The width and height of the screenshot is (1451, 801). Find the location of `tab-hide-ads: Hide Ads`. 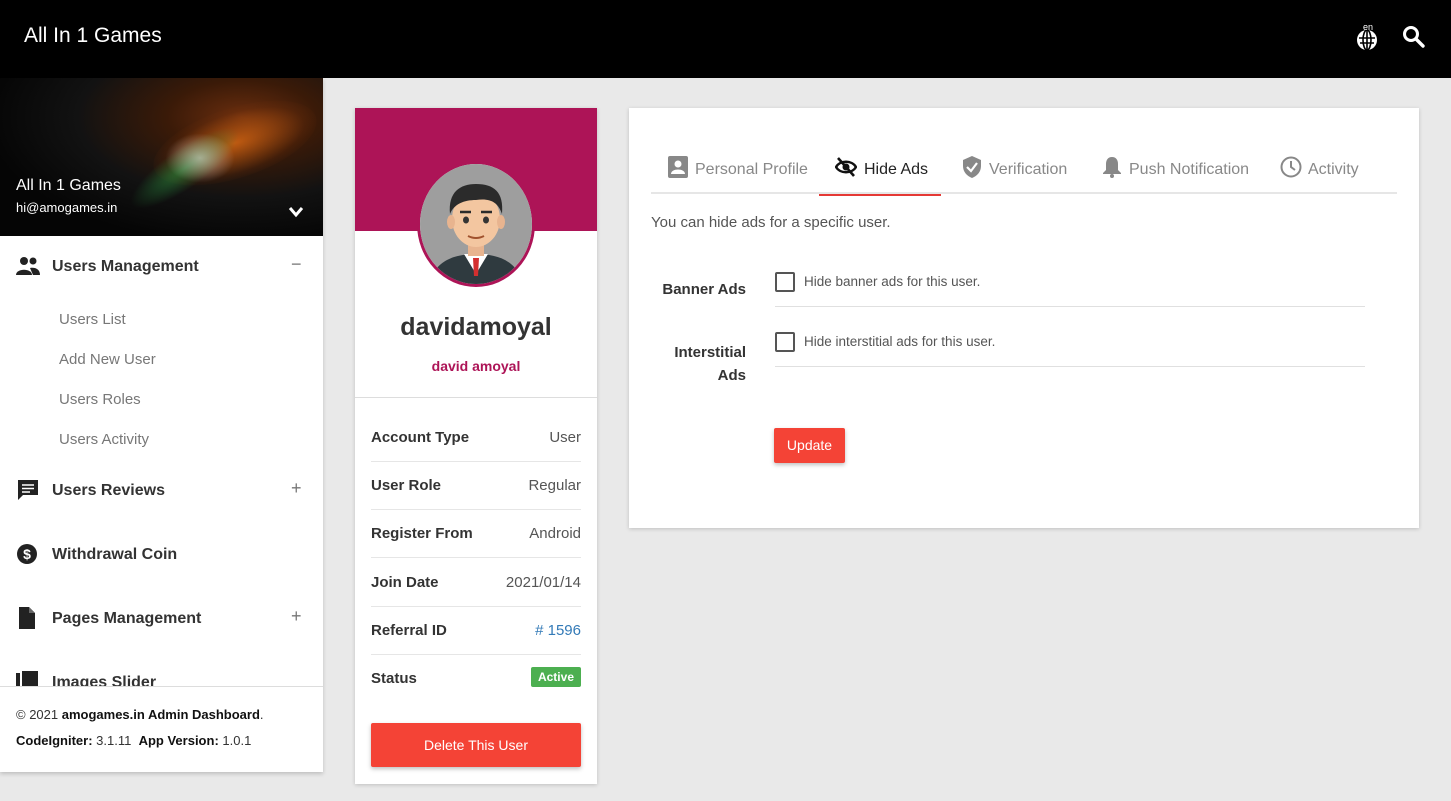

tab-hide-ads: Hide Ads is located at coordinates (880, 172).